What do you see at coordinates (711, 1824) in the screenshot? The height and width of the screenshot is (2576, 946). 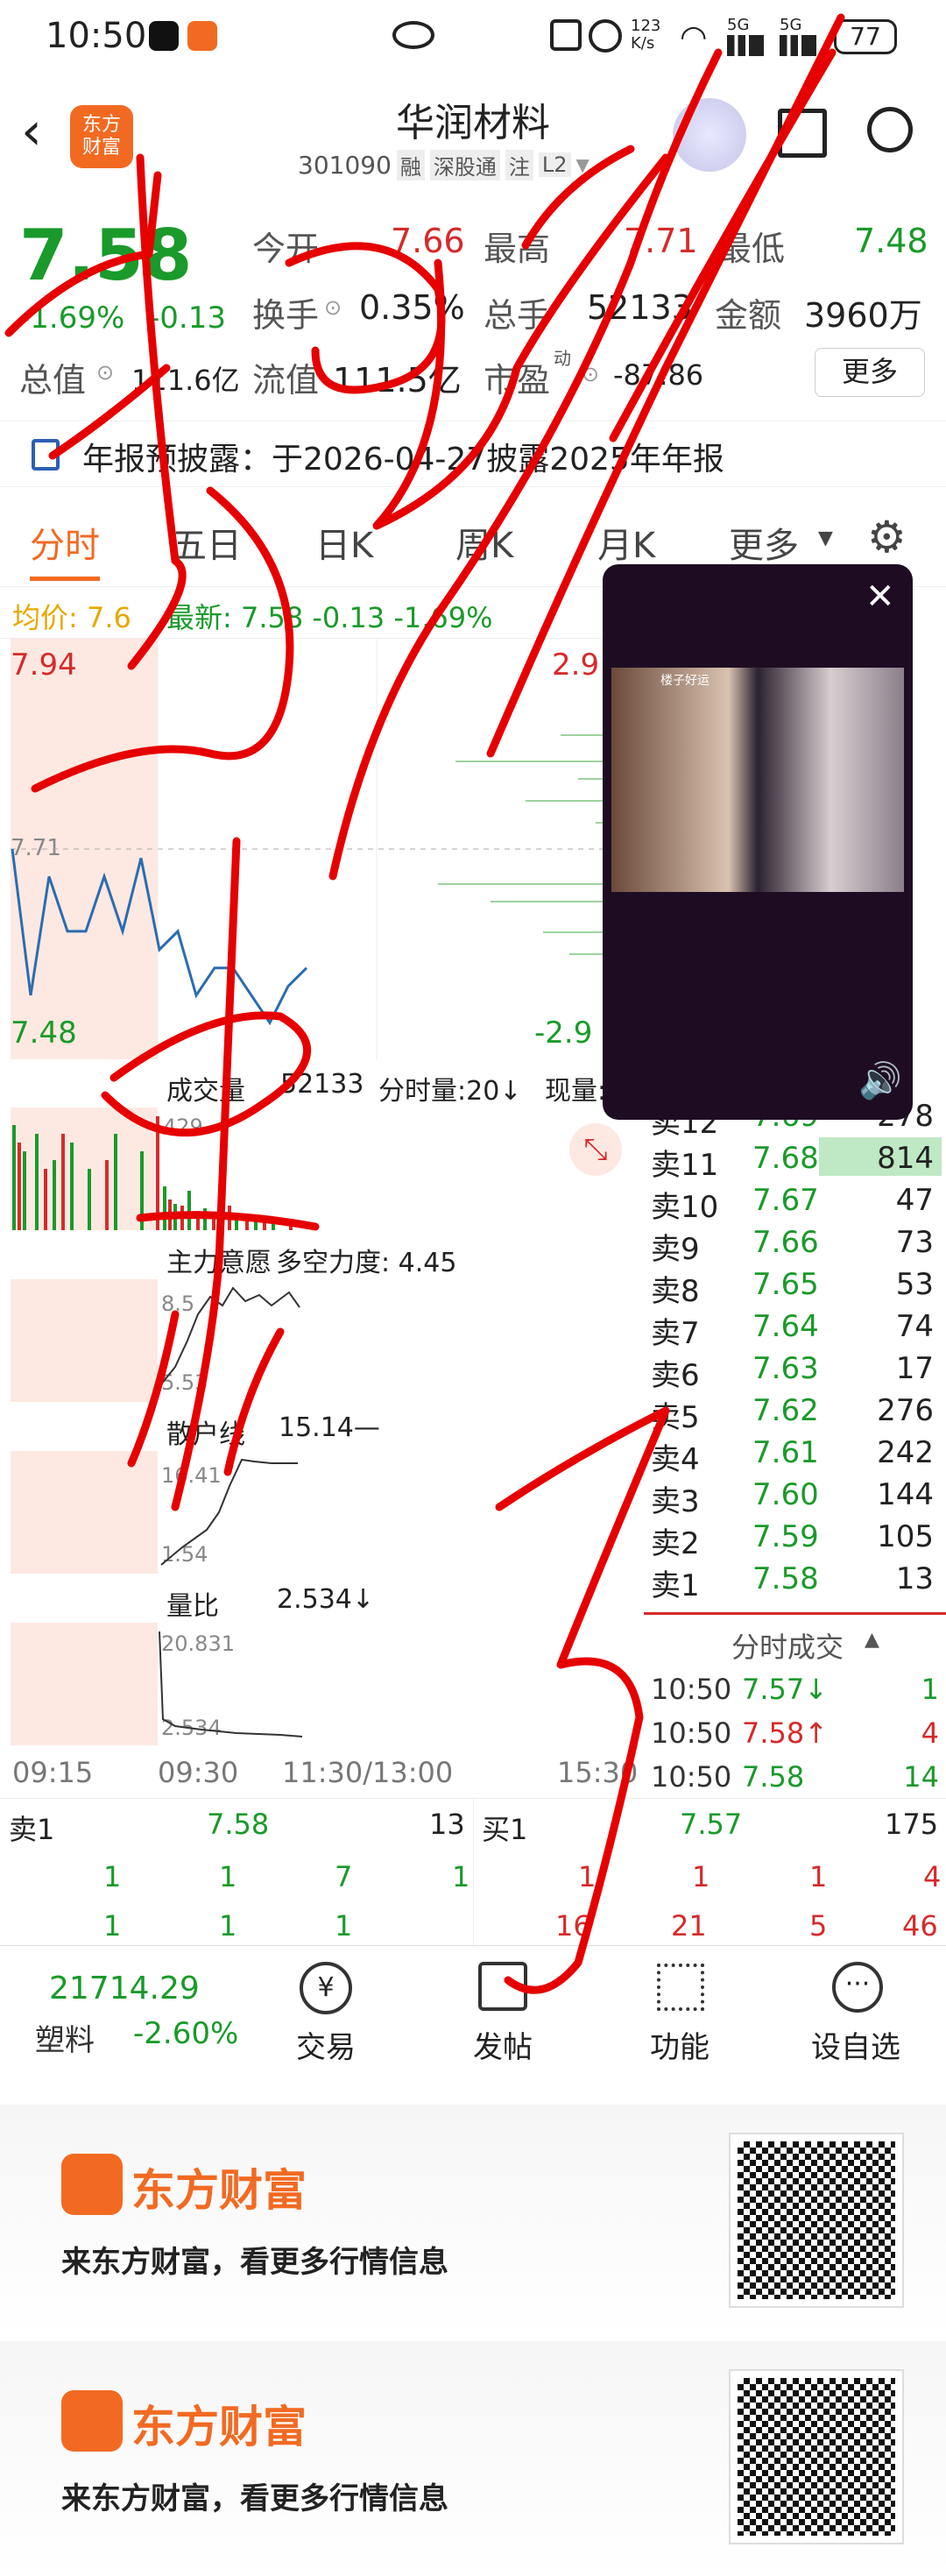 I see `l2-buy-price: 7.57` at bounding box center [711, 1824].